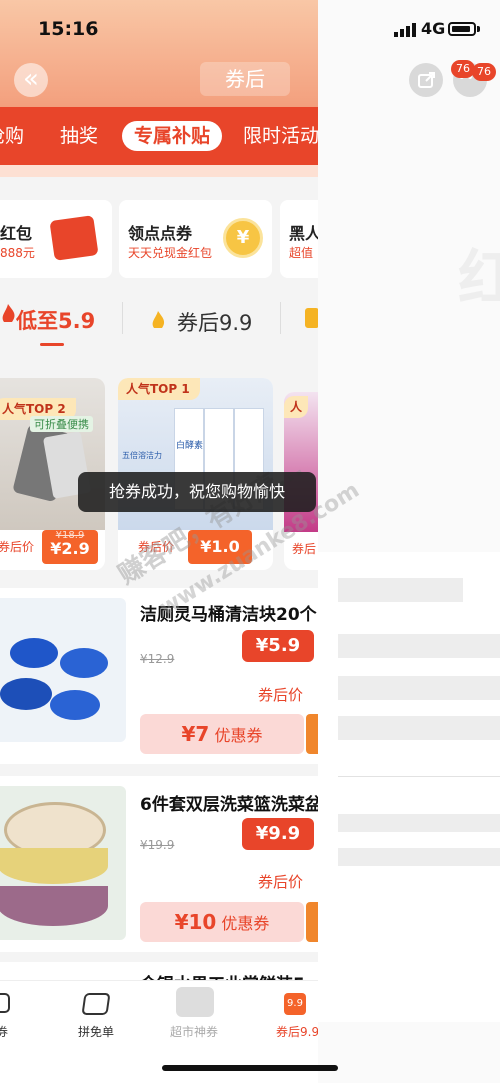 This screenshot has height=1083, width=500. What do you see at coordinates (214, 322) in the screenshot?
I see `category-after-99: 券后9.9` at bounding box center [214, 322].